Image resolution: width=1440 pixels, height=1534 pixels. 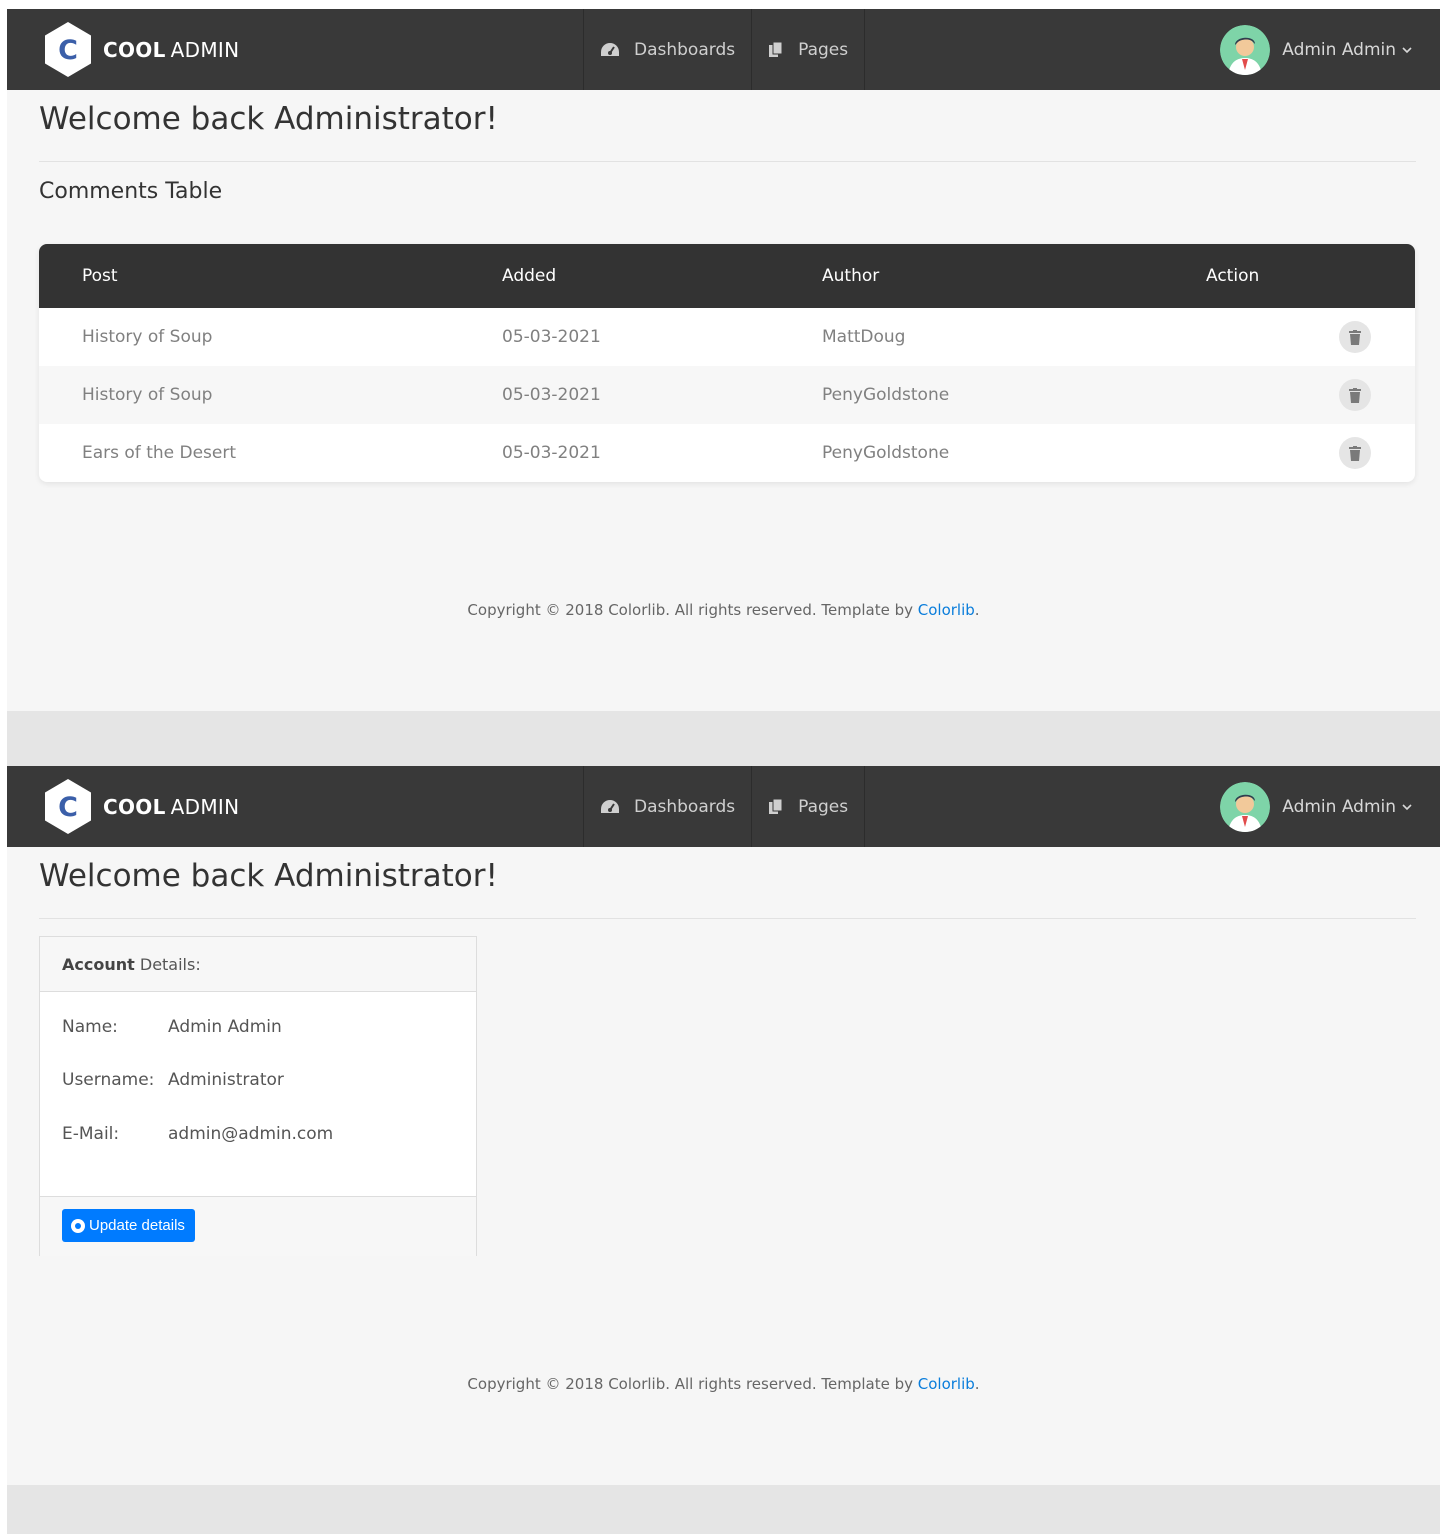 I want to click on table-header: Post Added Author Action, so click(x=727, y=276).